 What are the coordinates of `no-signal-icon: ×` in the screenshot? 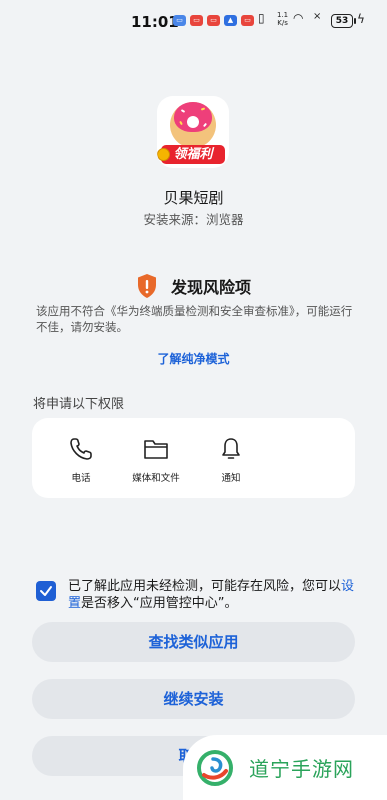 It's located at (317, 16).